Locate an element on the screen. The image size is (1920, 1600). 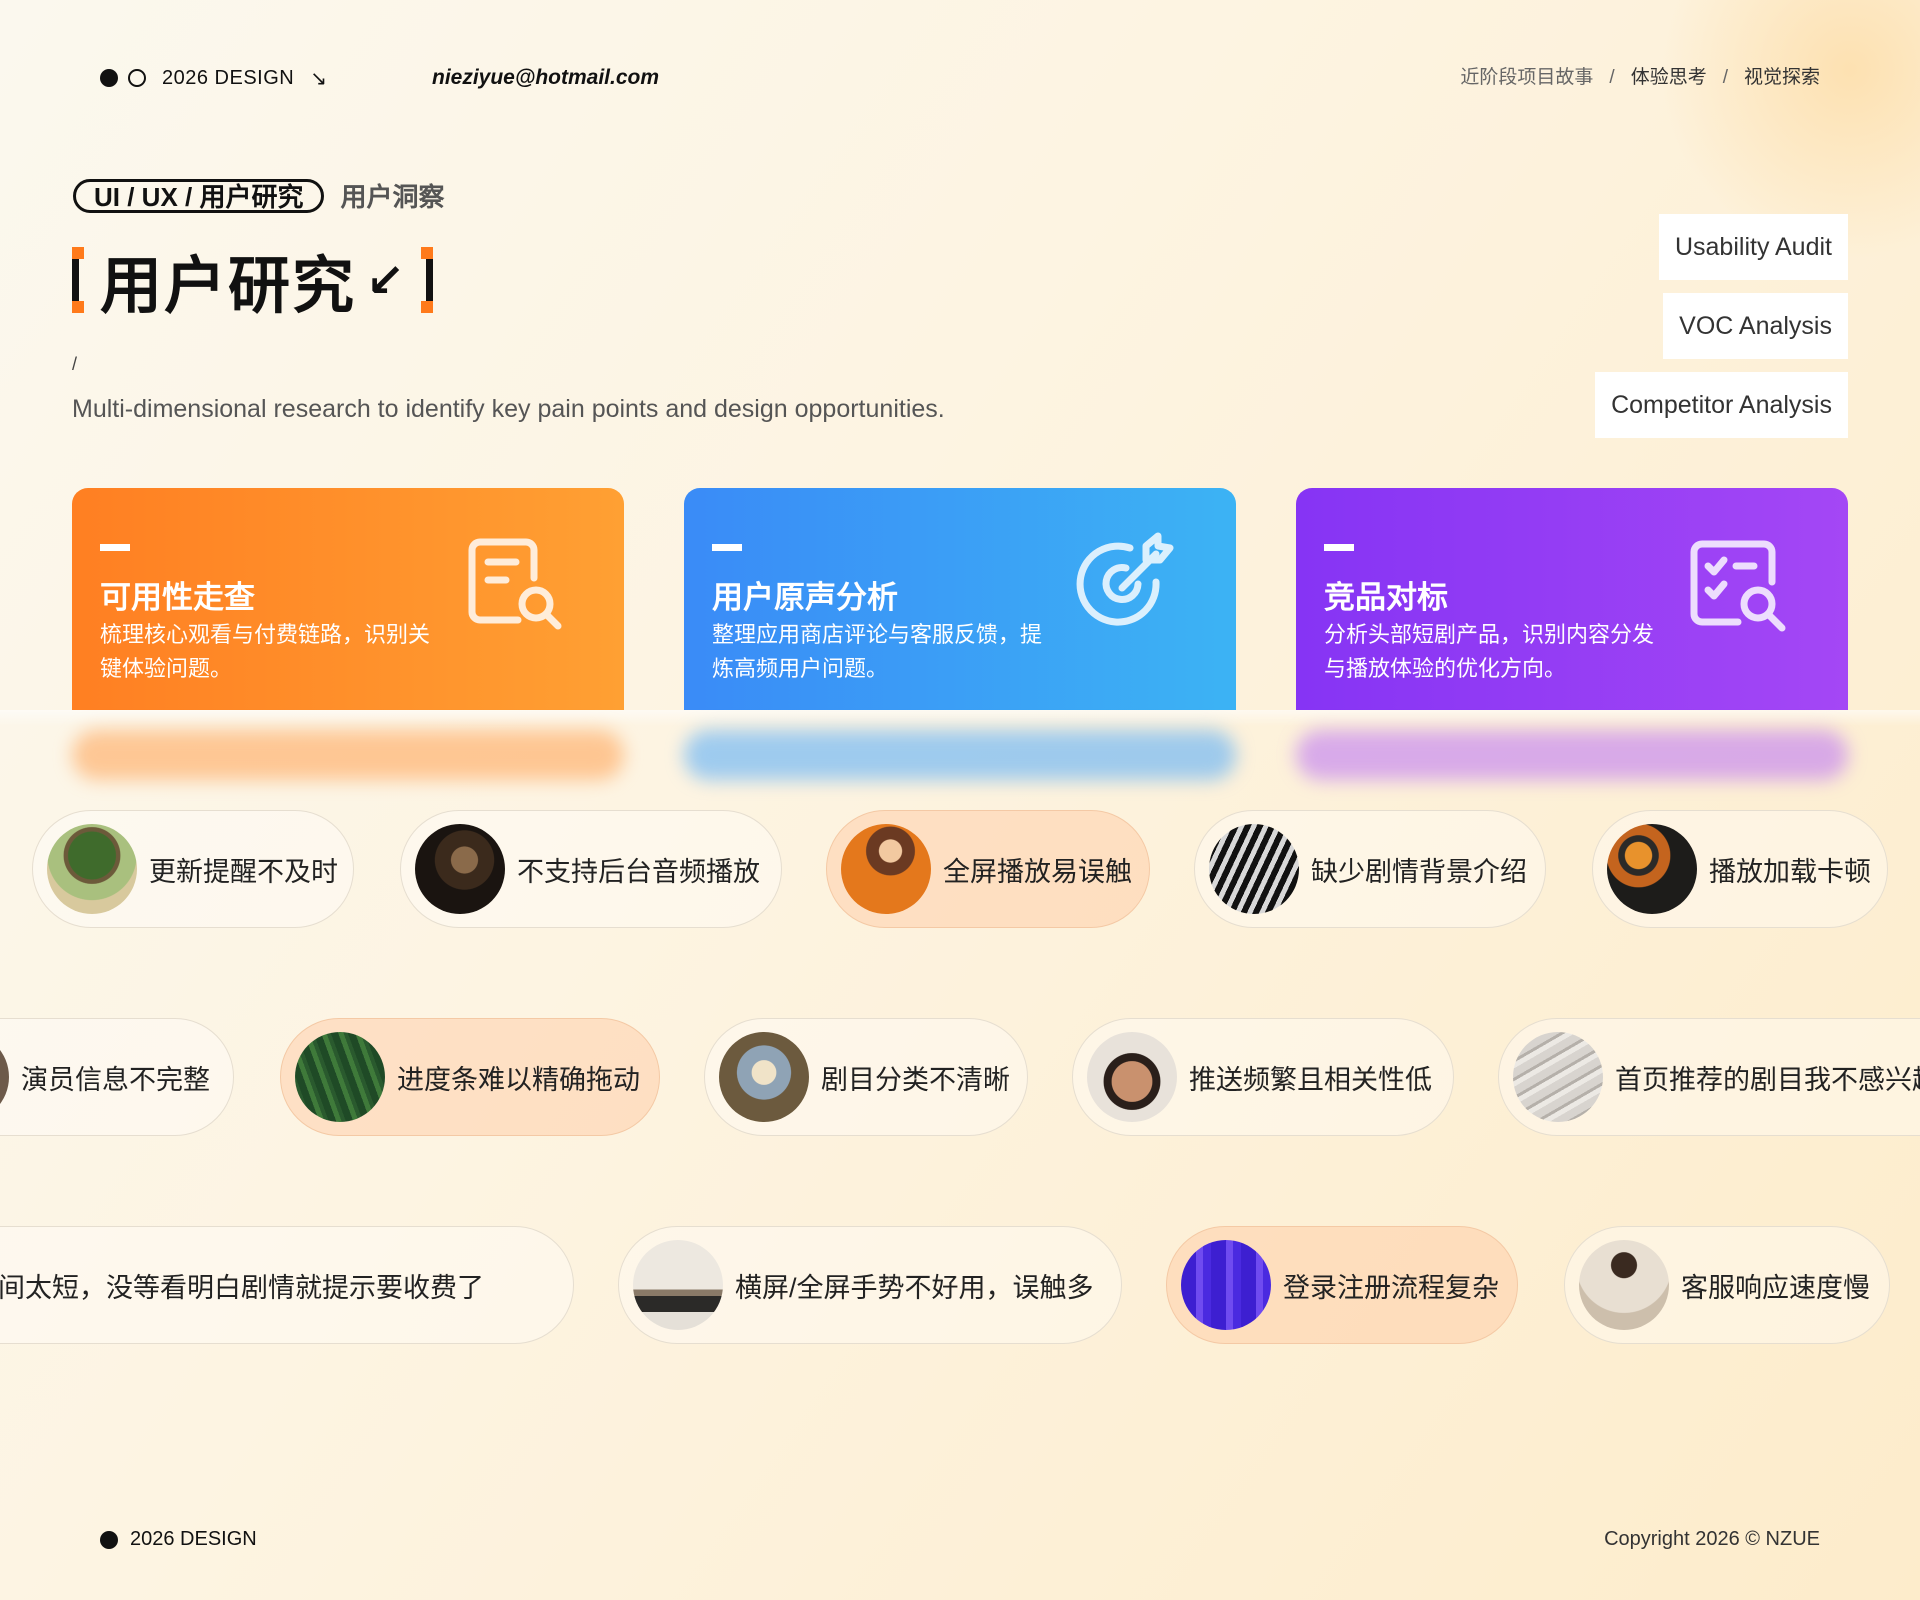
right-bracket-icon is located at coordinates (422, 280).